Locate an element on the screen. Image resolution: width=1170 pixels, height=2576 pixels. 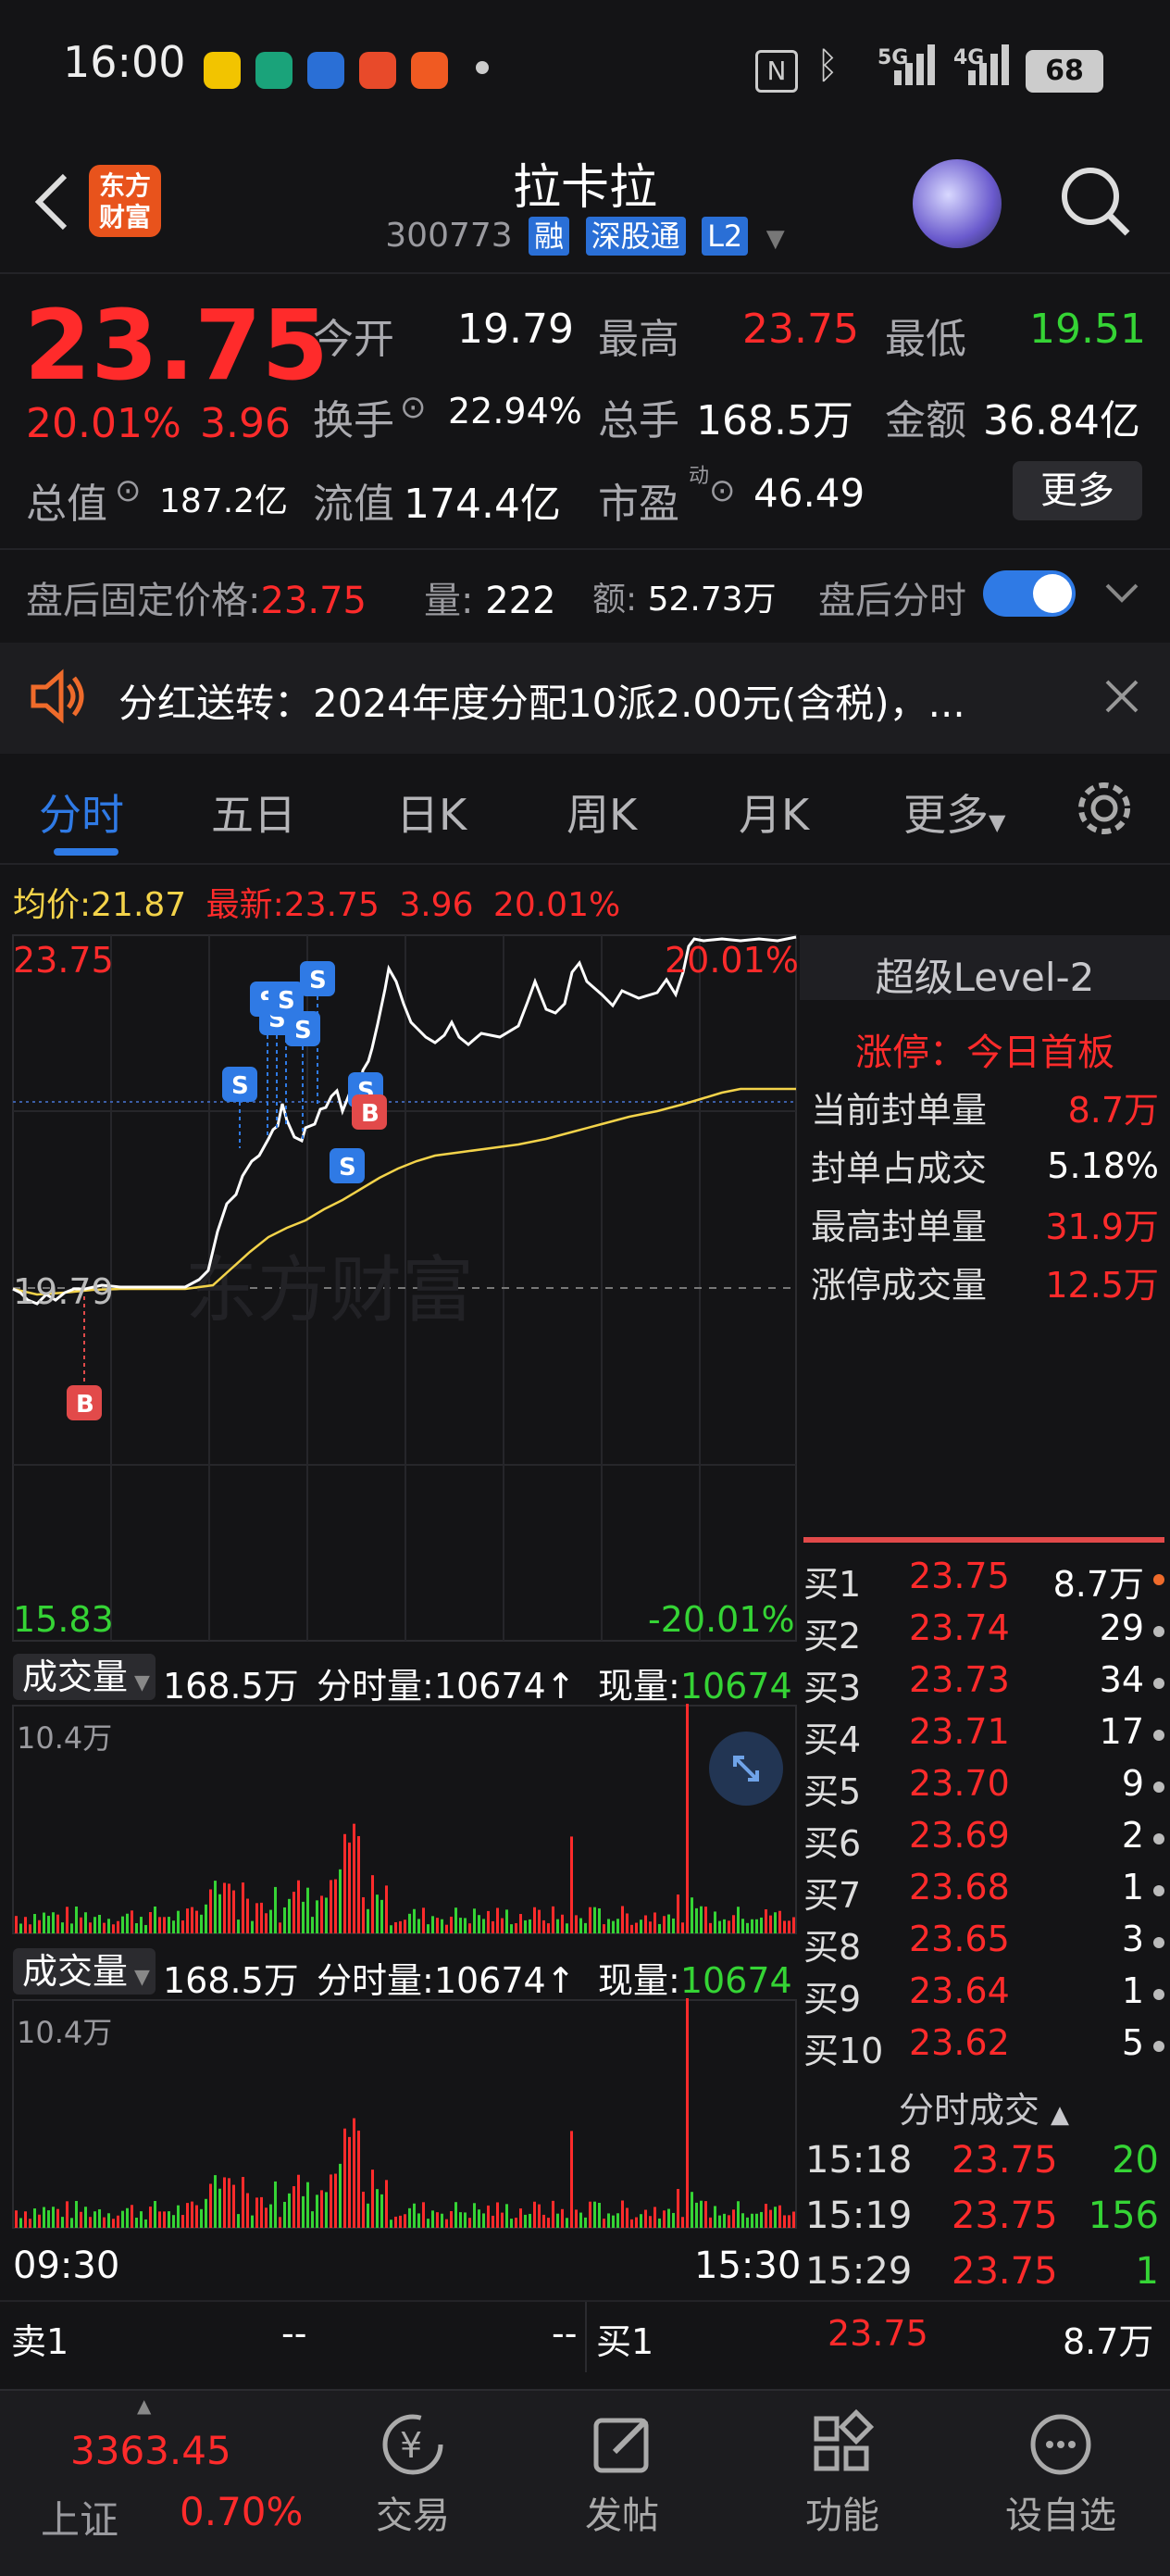
bottom-buy-label: 买1 is located at coordinates (625, 2342).